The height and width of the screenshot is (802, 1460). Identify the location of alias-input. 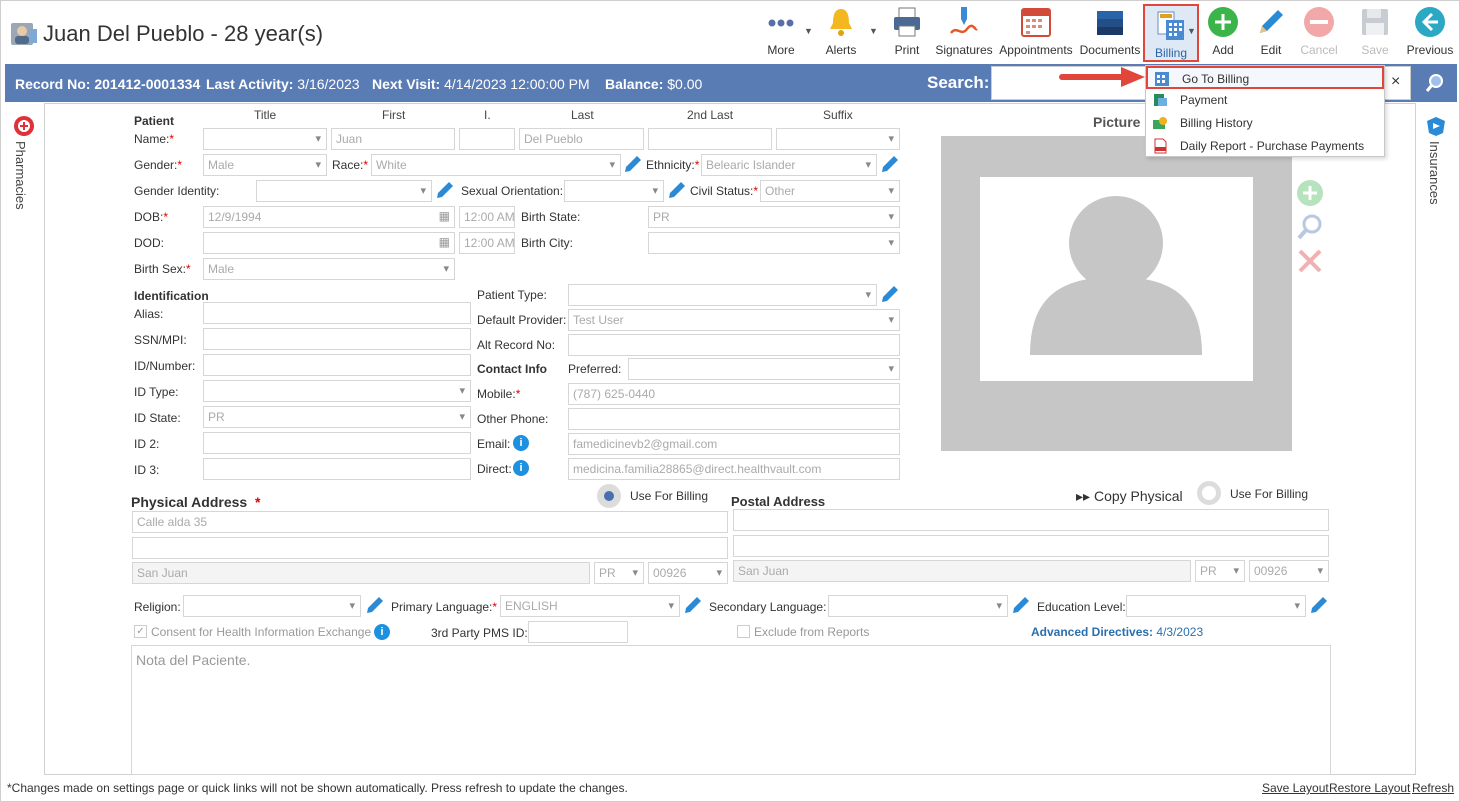
(337, 313).